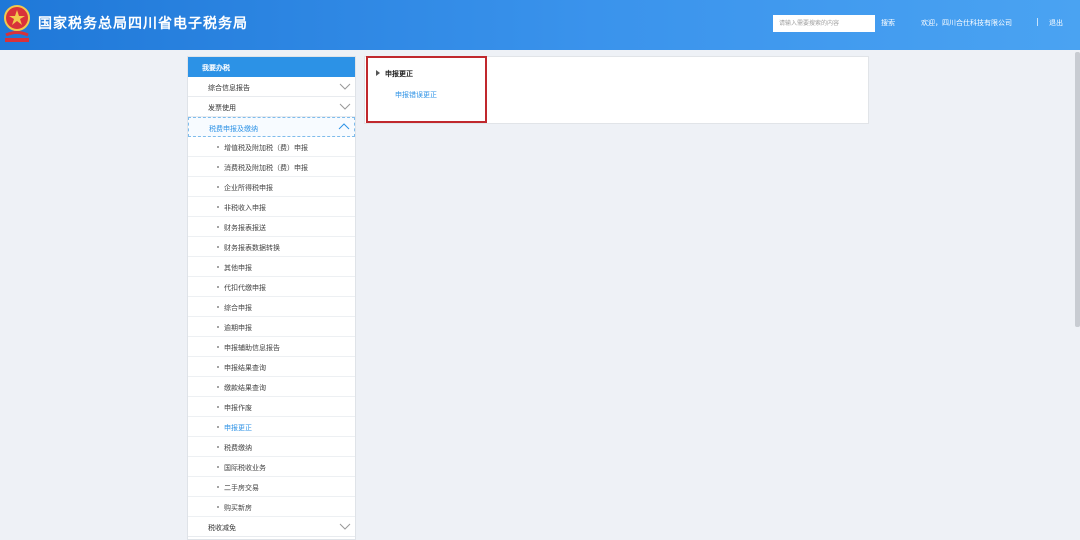  What do you see at coordinates (271, 387) in the screenshot?
I see `sidebar-subitem-payment-result-query: 缴款结果查询` at bounding box center [271, 387].